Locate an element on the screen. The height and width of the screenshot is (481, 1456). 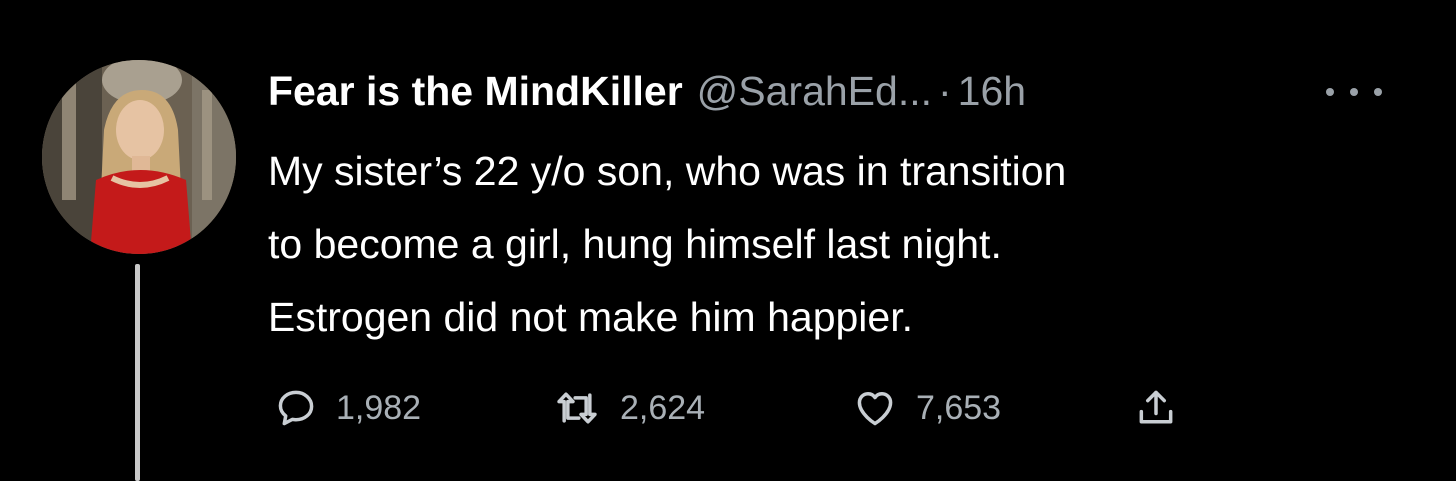
reply-button: 1,982 is located at coordinates (347, 408).